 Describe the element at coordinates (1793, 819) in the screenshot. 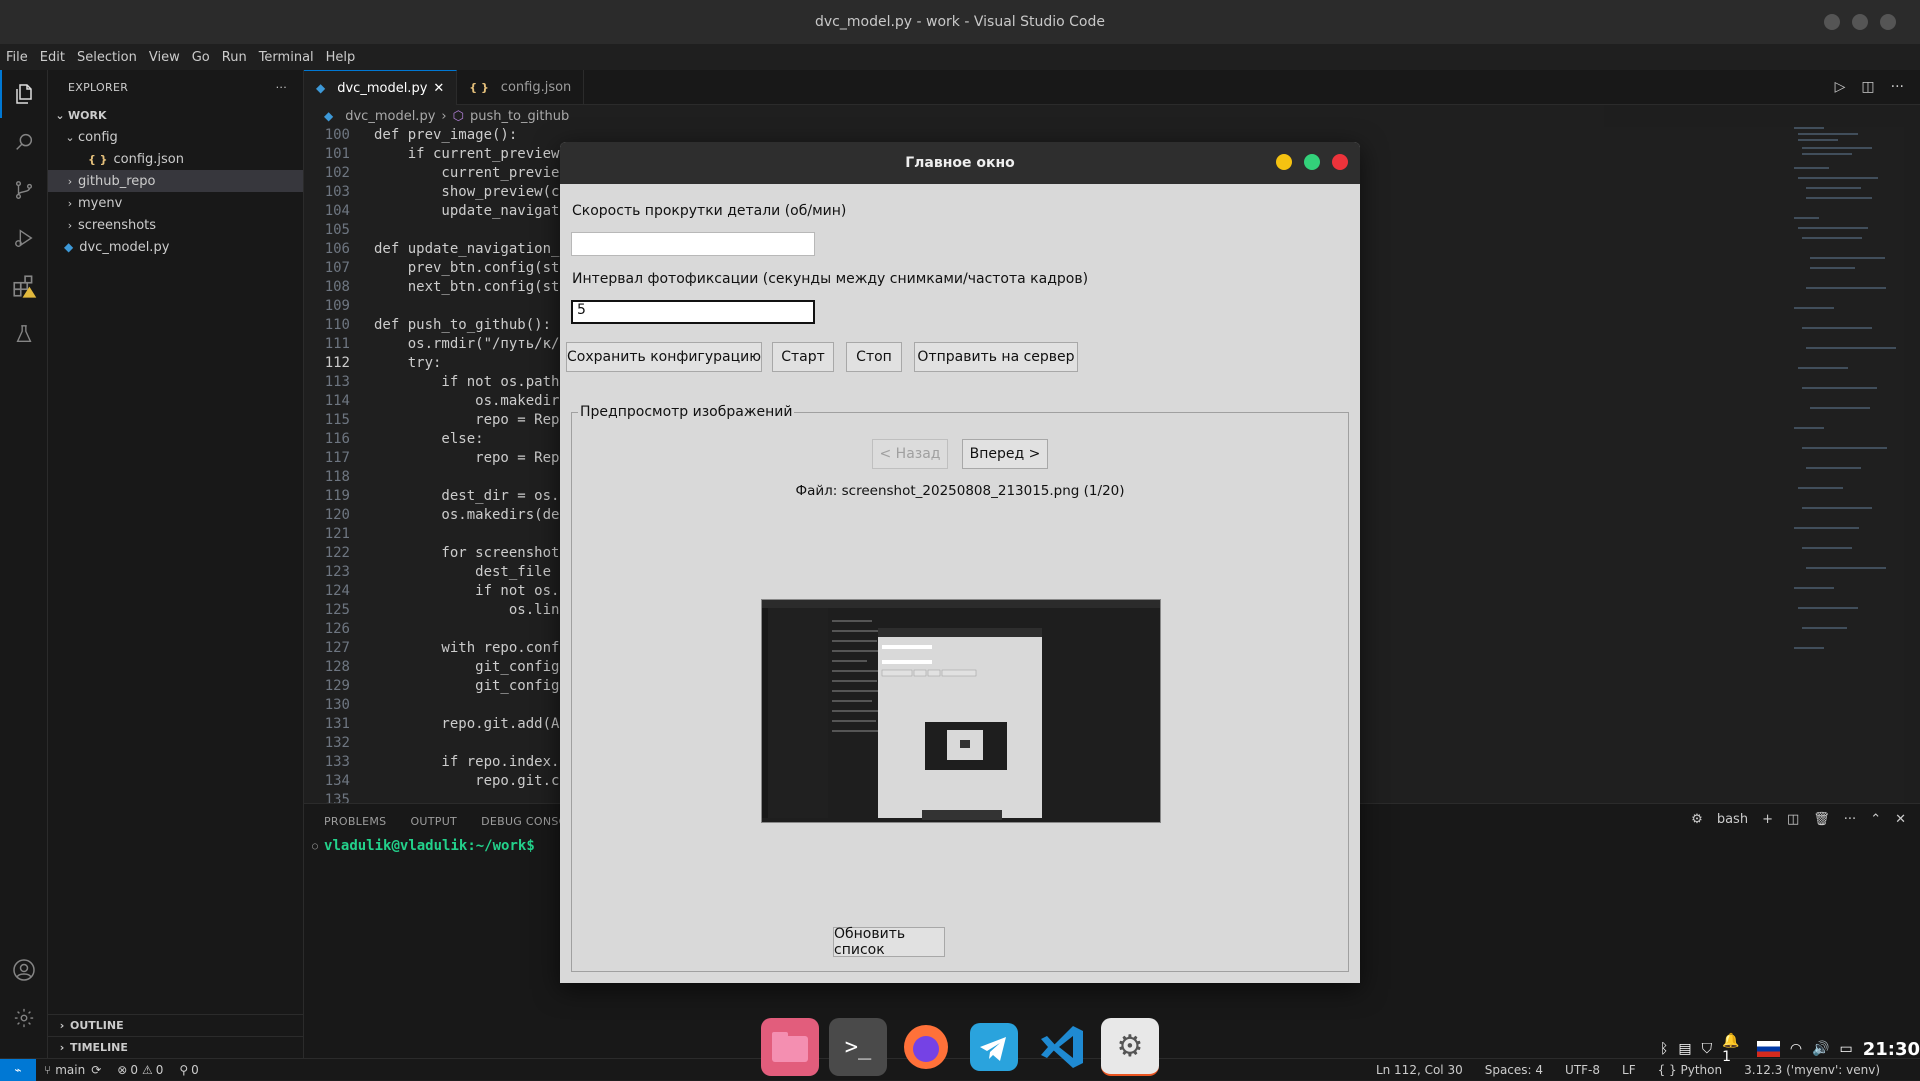

I see `split-terminal-icon: ◫` at that location.